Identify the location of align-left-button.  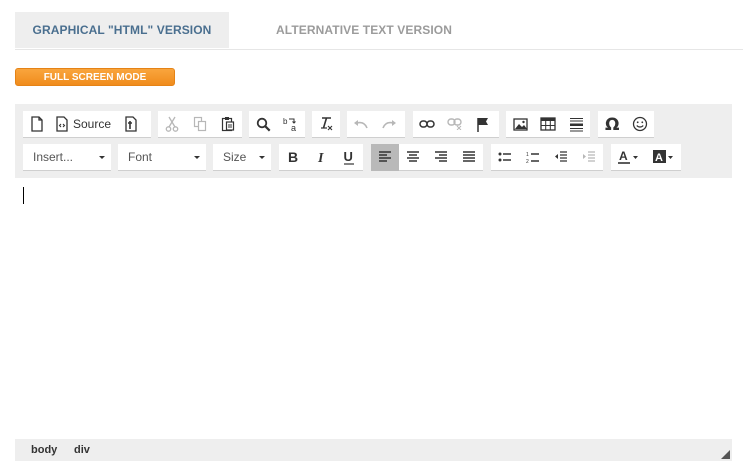
(385, 157).